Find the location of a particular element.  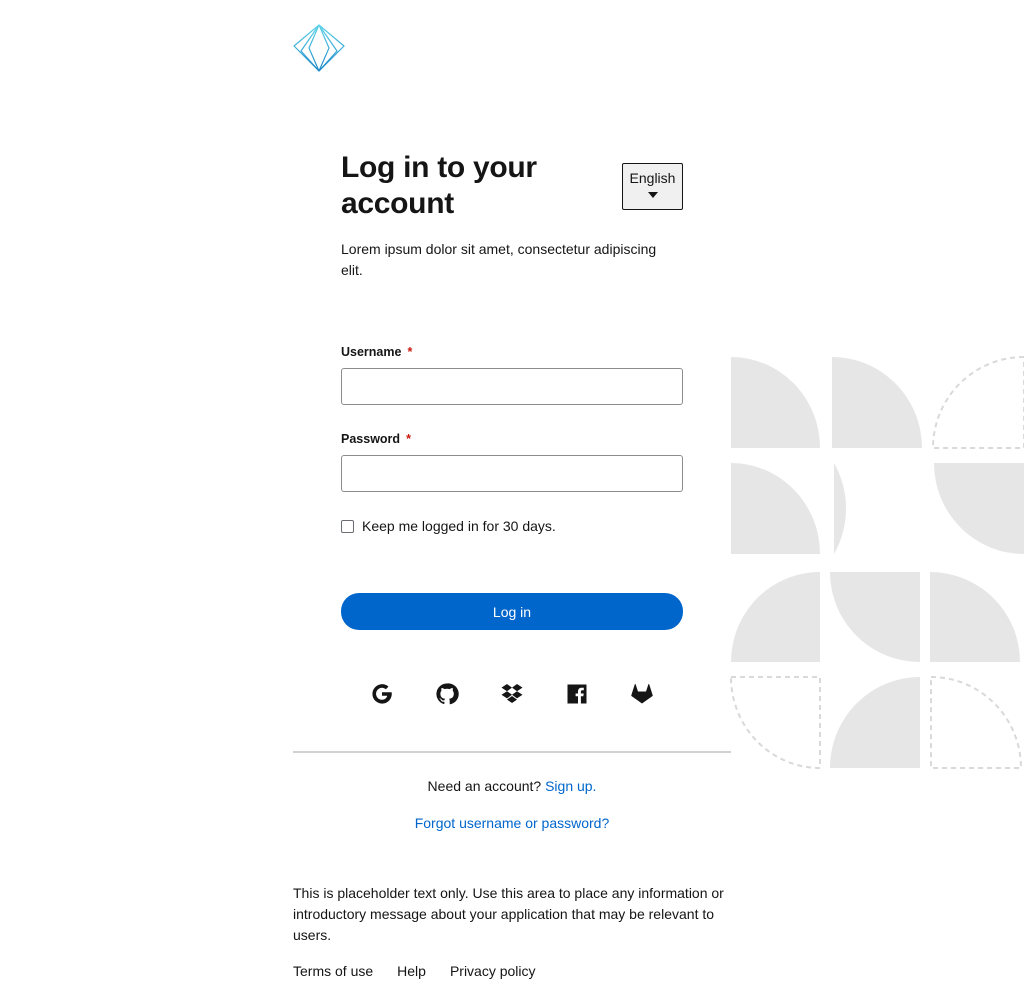

username-label: Username * is located at coordinates (376, 352).